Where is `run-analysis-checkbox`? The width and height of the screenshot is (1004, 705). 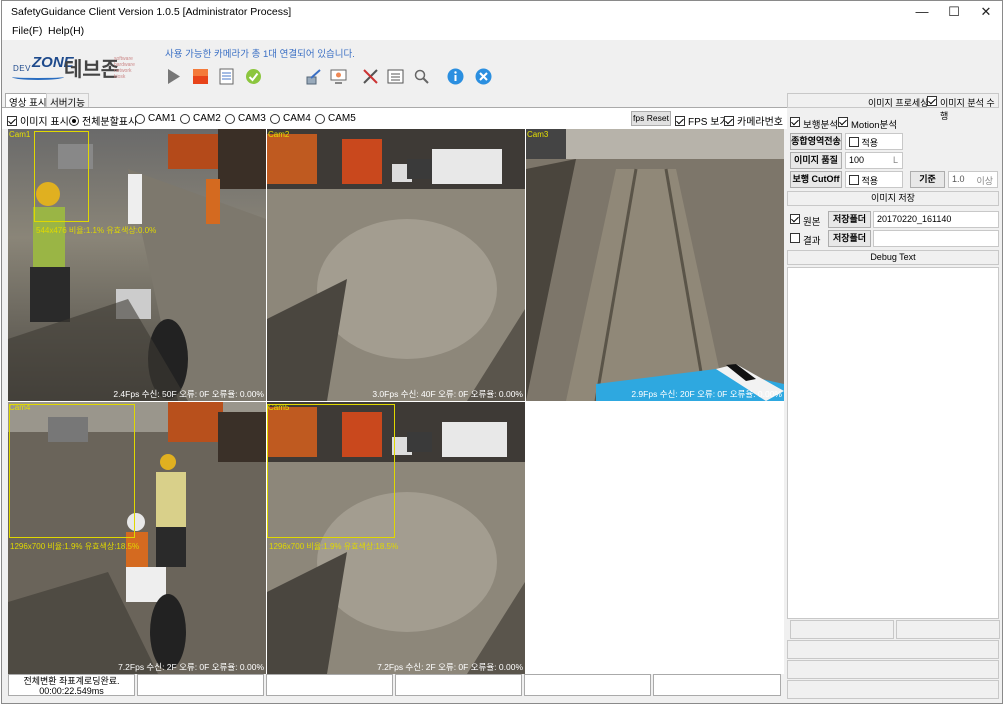 run-analysis-checkbox is located at coordinates (932, 101).